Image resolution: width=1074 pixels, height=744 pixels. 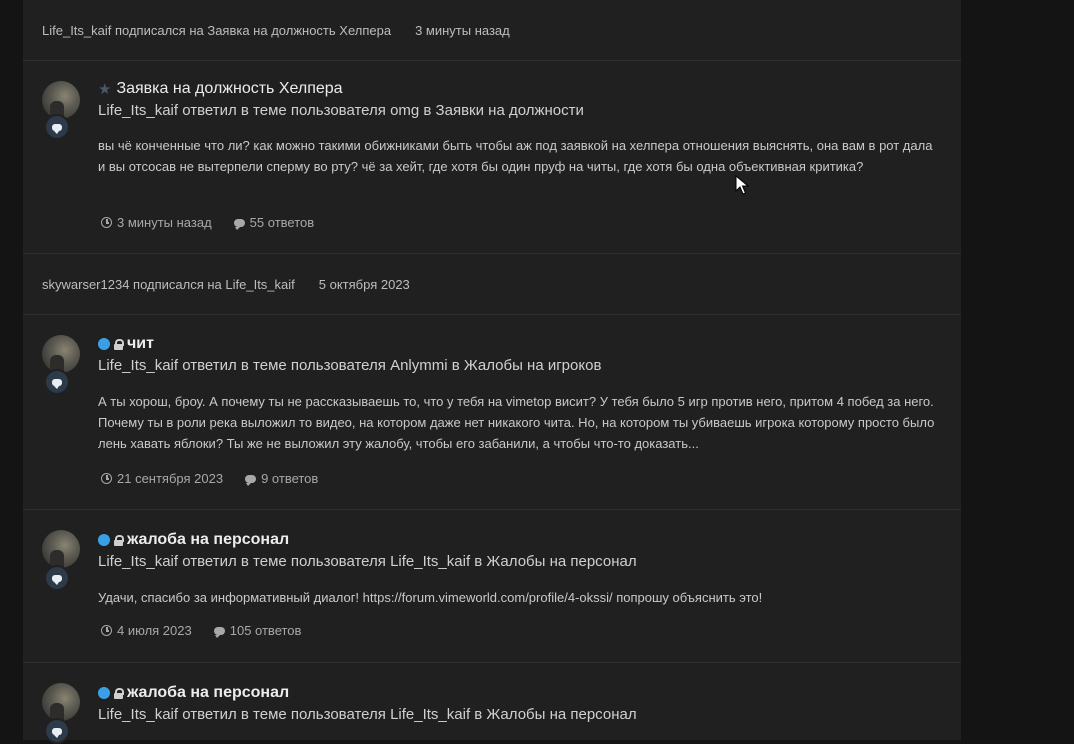 What do you see at coordinates (140, 344) in the screenshot?
I see `topic-title-link: чит` at bounding box center [140, 344].